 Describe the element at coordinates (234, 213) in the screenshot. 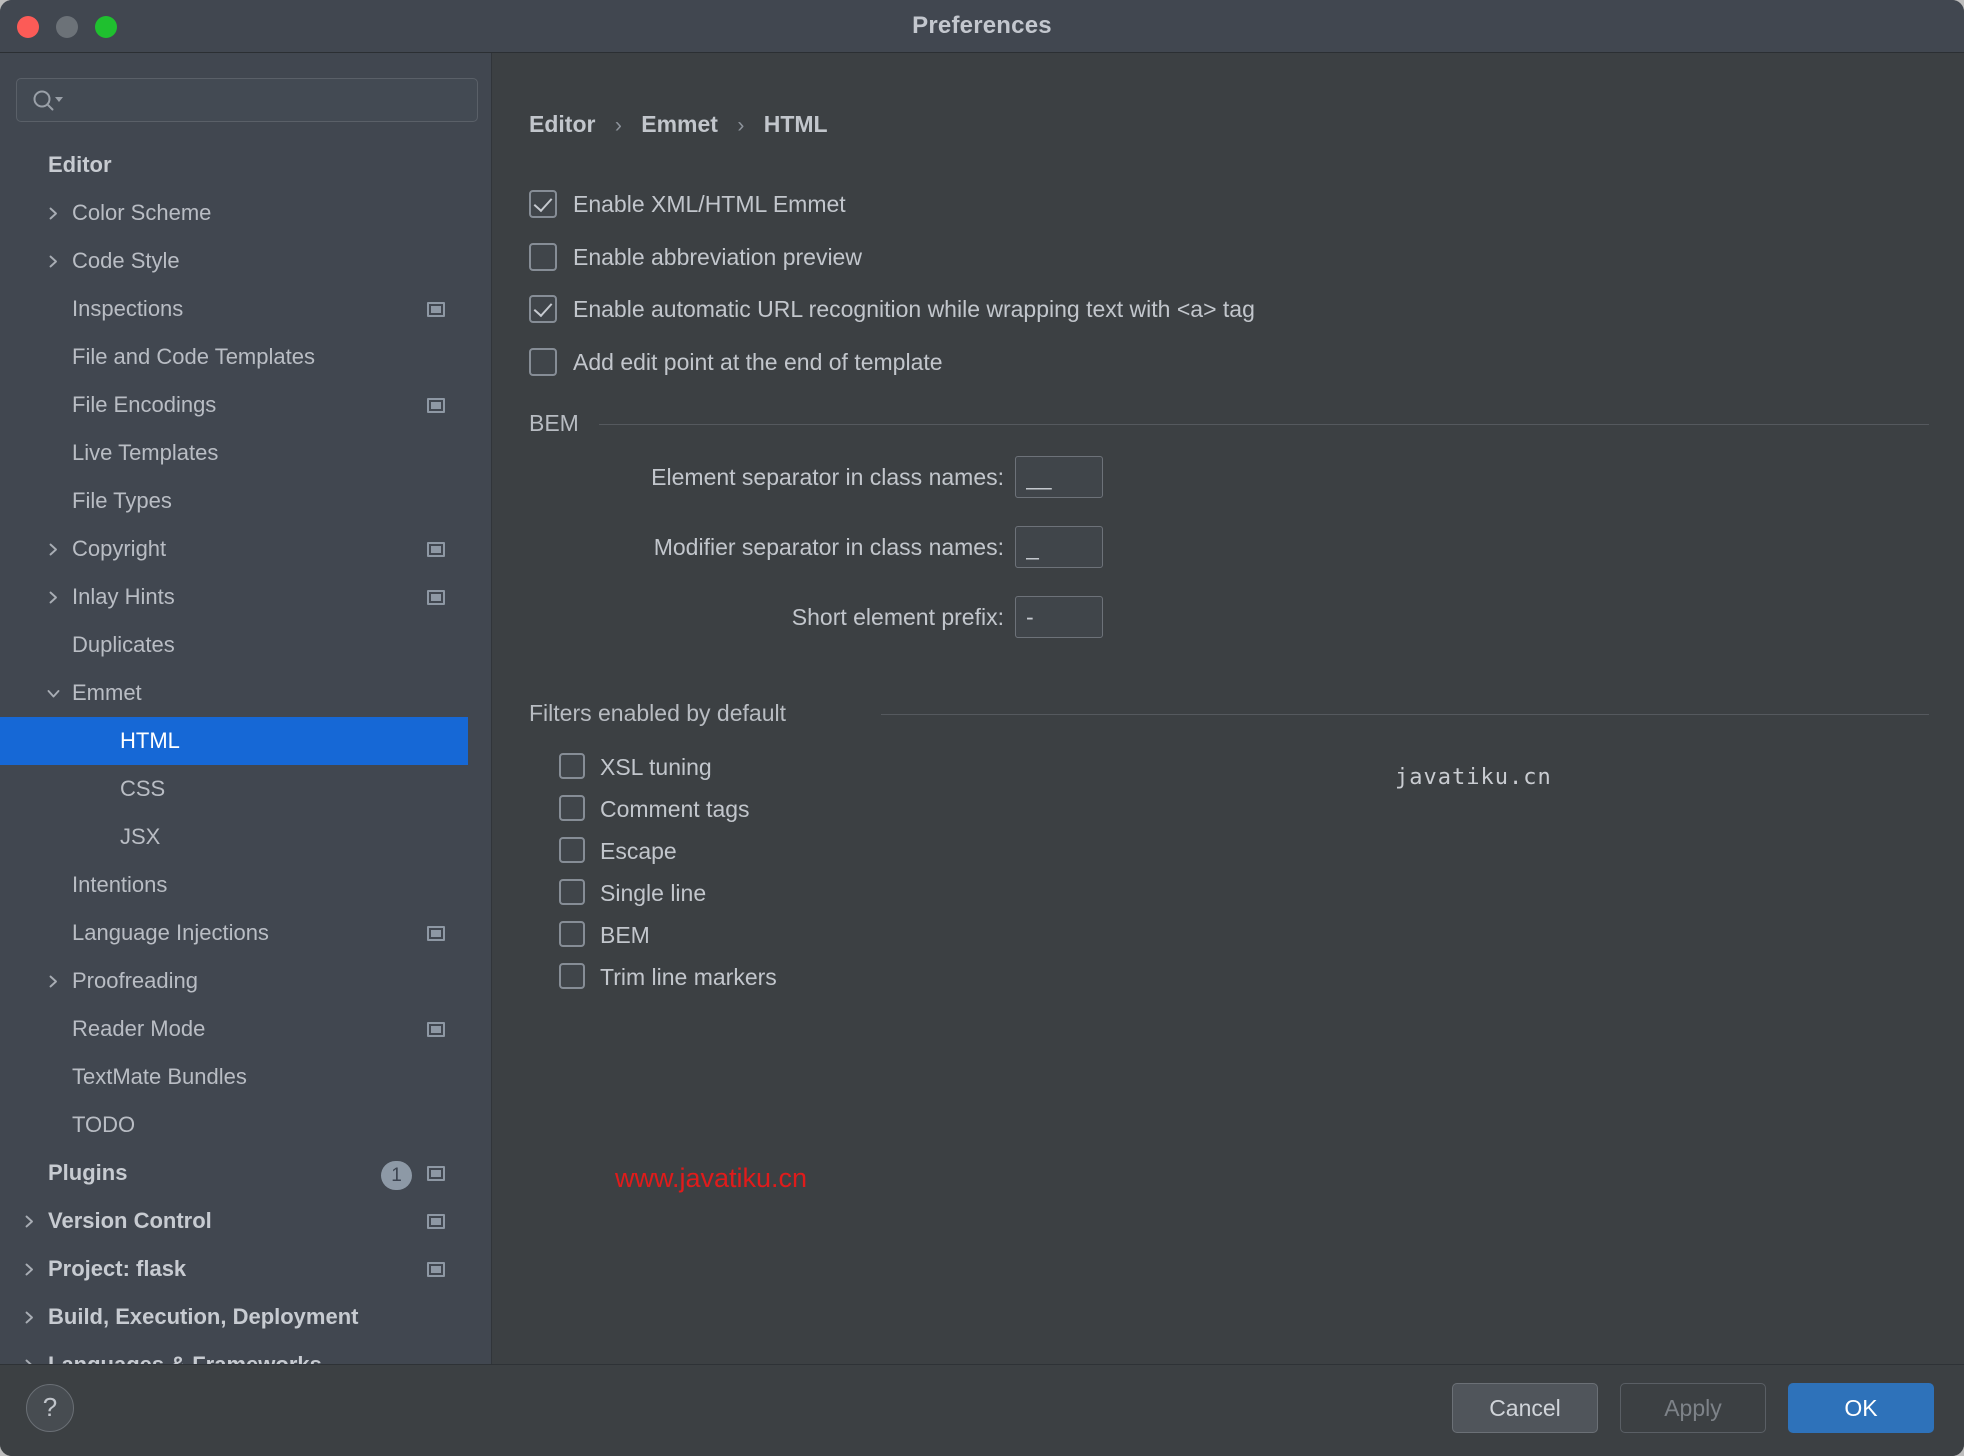

I see `sidebar-item-color-scheme: Color Scheme` at that location.